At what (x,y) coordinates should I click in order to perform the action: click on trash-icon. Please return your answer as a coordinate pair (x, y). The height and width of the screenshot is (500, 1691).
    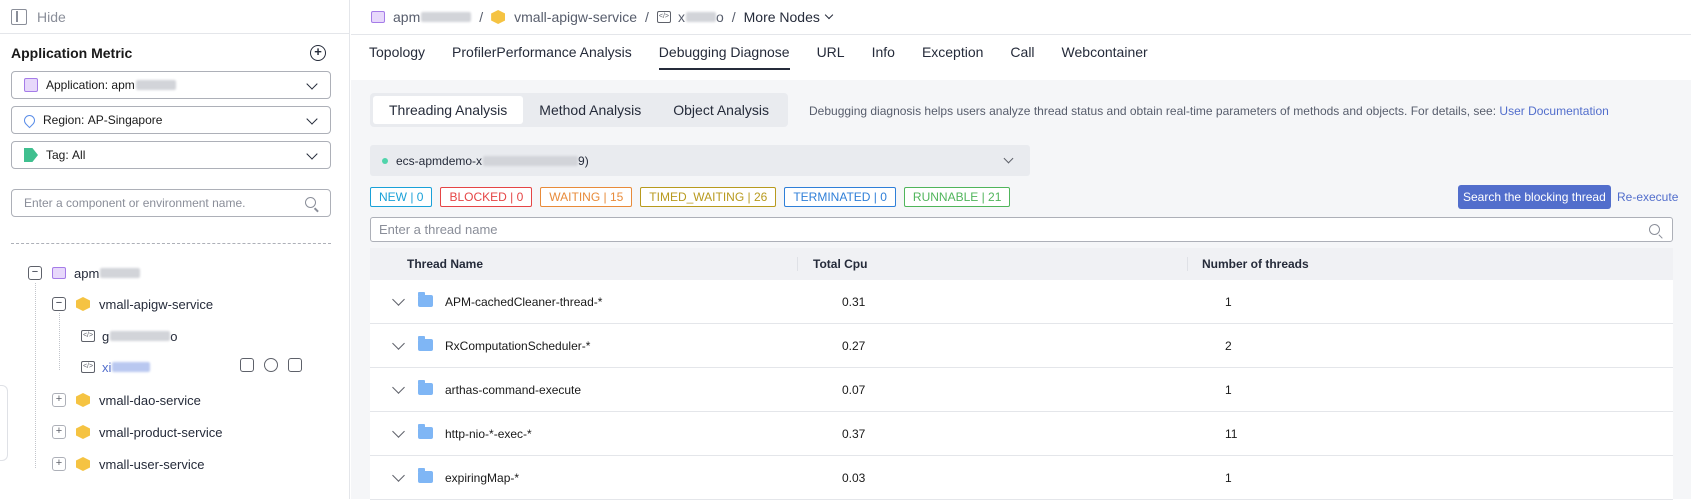
    Looking at the image, I should click on (295, 365).